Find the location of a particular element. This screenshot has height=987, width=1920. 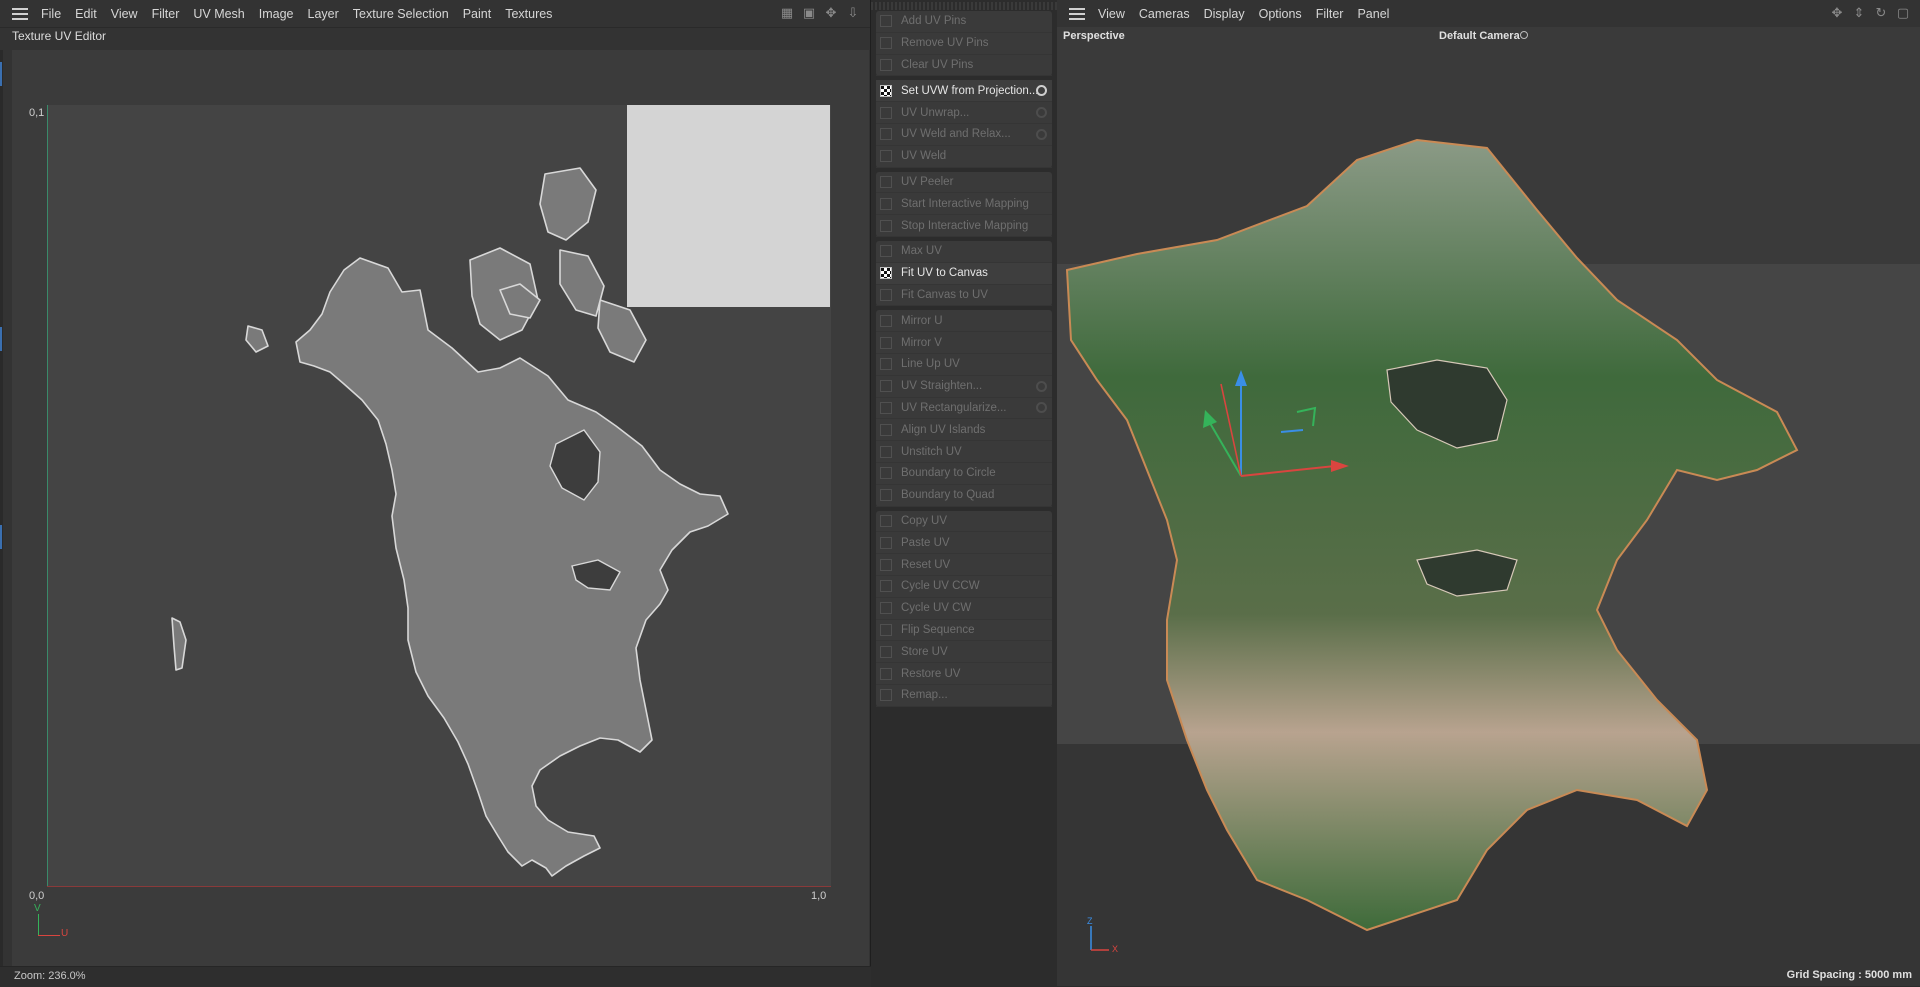

command-stop-interactive-mapping: Stop Interactive Mapping is located at coordinates (964, 226).